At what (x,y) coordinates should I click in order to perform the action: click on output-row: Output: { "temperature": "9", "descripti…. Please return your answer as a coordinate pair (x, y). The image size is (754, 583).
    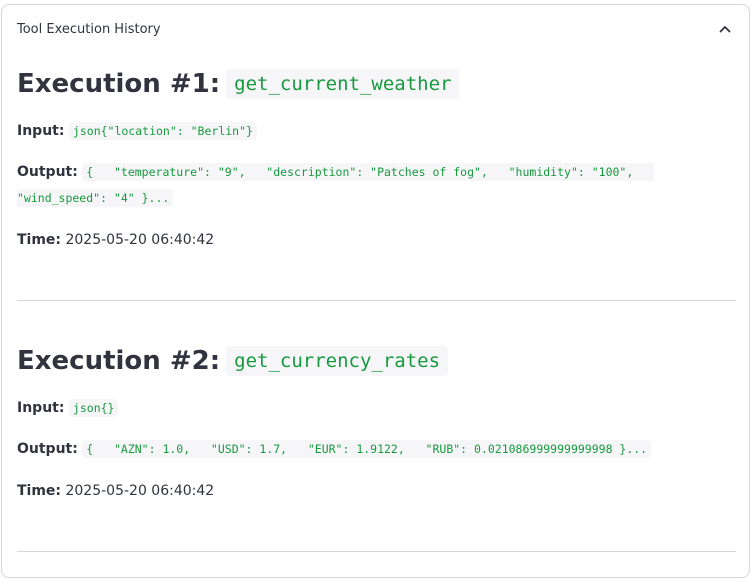
    Looking at the image, I should click on (347, 185).